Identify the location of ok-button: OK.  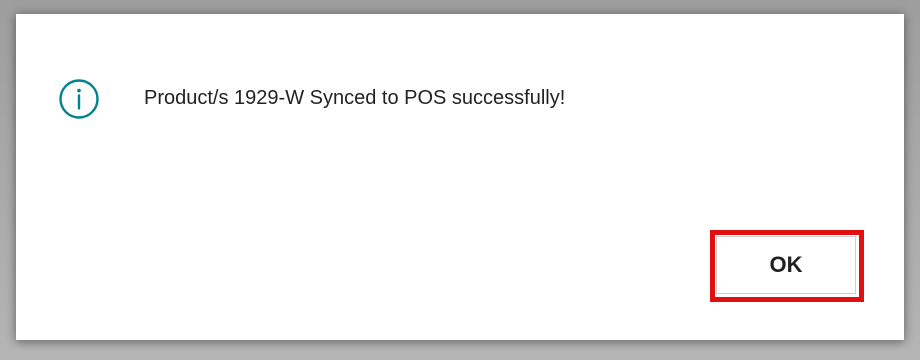
(786, 265).